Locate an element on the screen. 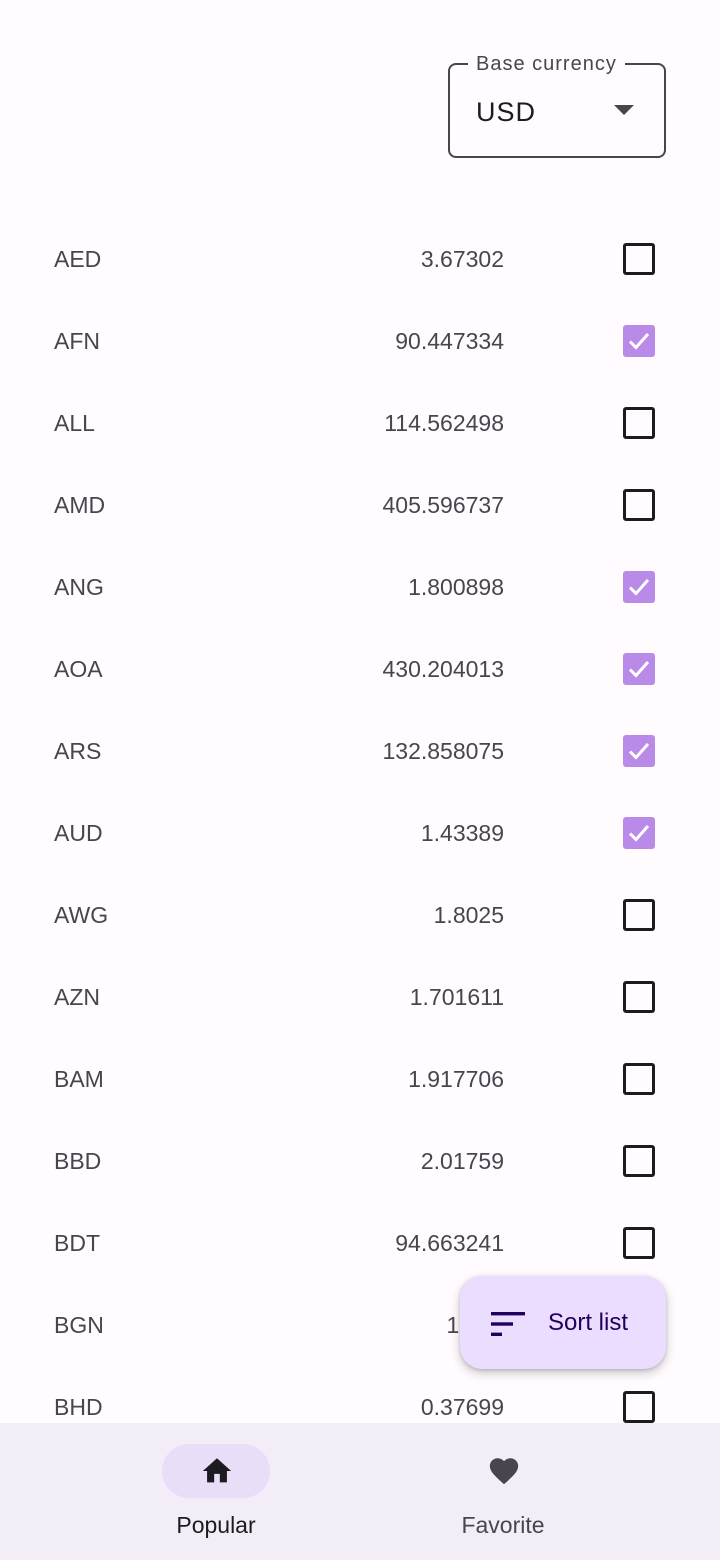 The height and width of the screenshot is (1560, 720). currency-code: AZN is located at coordinates (77, 997).